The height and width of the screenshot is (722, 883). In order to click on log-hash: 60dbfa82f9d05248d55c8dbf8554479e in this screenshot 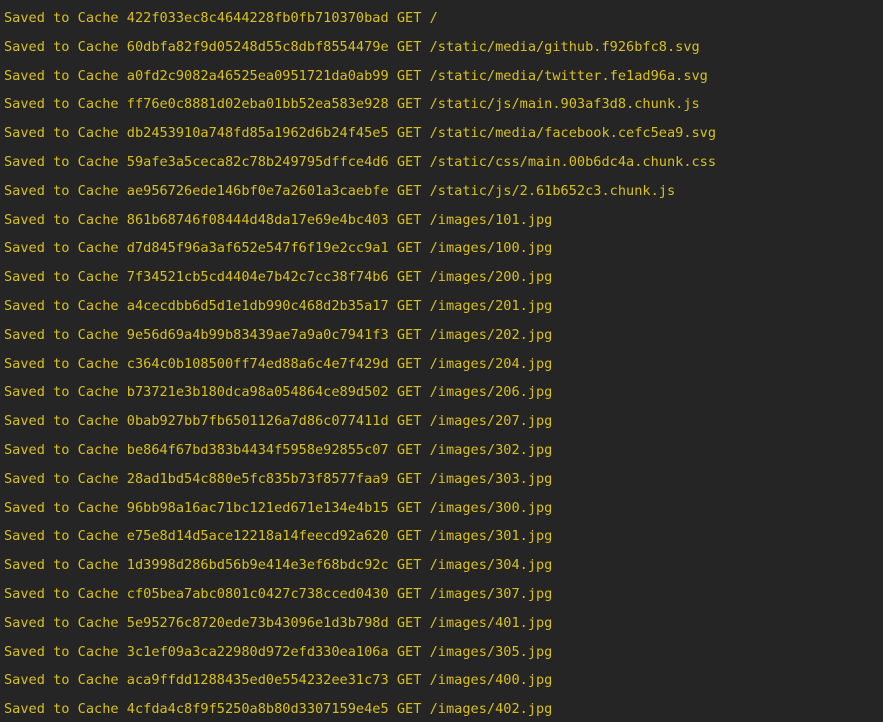, I will do `click(257, 46)`.